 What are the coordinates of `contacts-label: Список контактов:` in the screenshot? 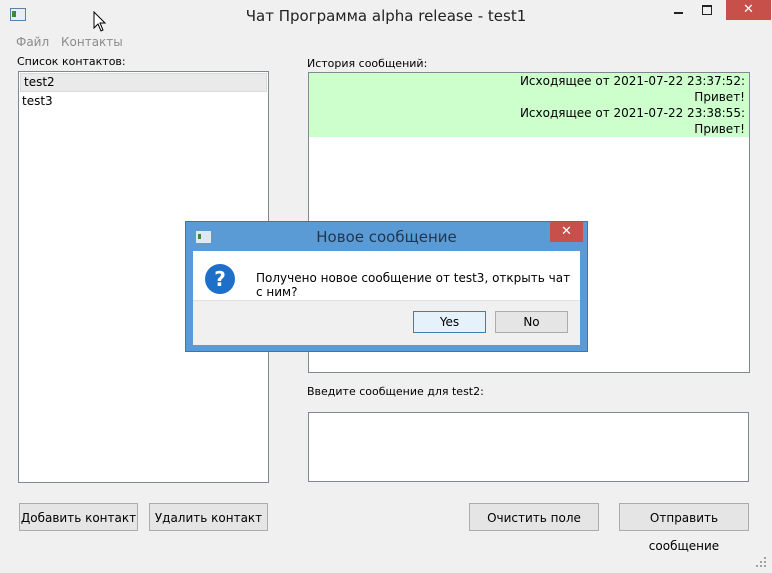 It's located at (71, 61).